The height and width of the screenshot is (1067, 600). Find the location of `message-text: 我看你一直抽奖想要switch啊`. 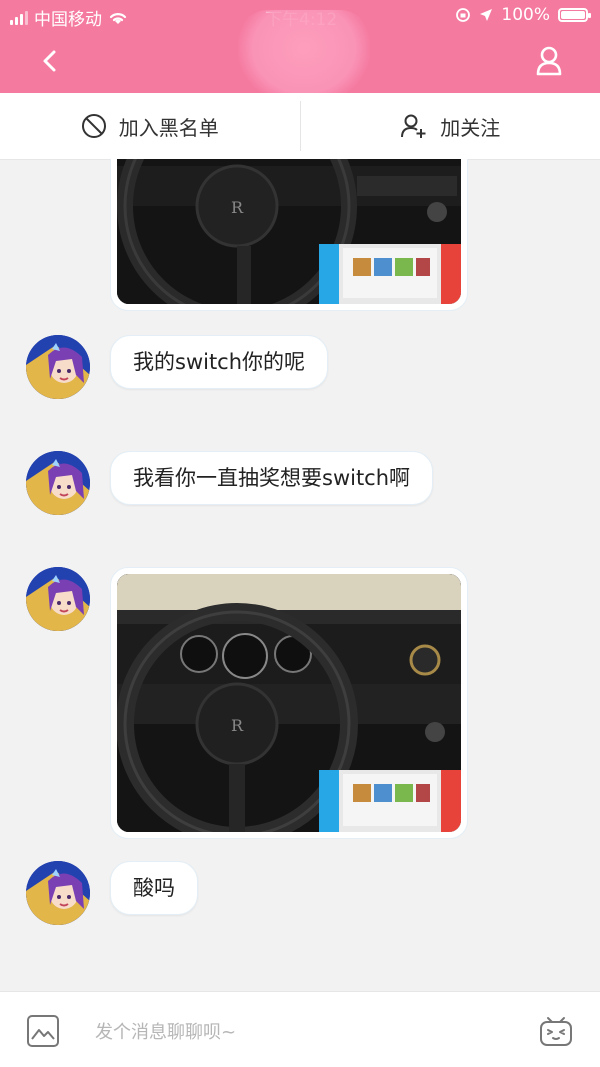

message-text: 我看你一直抽奖想要switch啊 is located at coordinates (272, 478).